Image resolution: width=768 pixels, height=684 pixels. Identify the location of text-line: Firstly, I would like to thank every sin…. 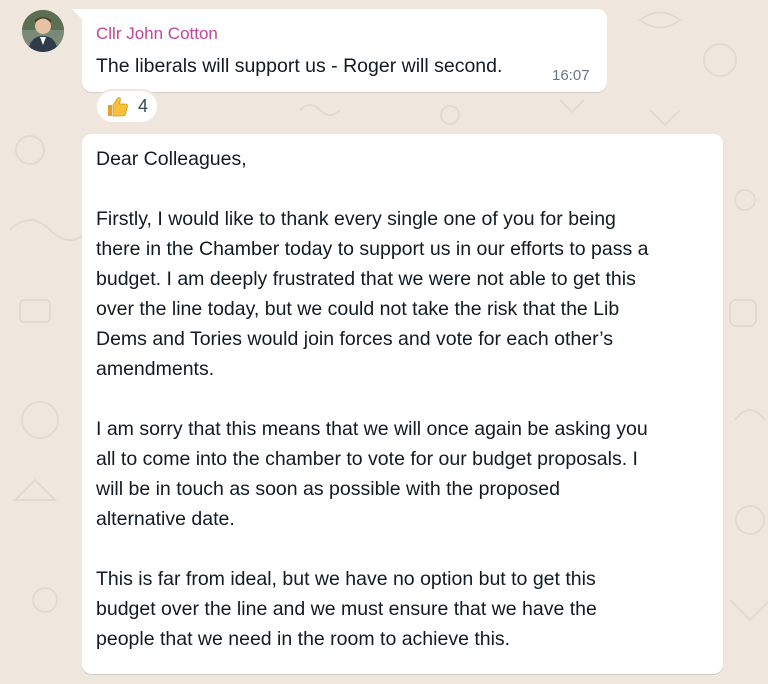
(356, 219).